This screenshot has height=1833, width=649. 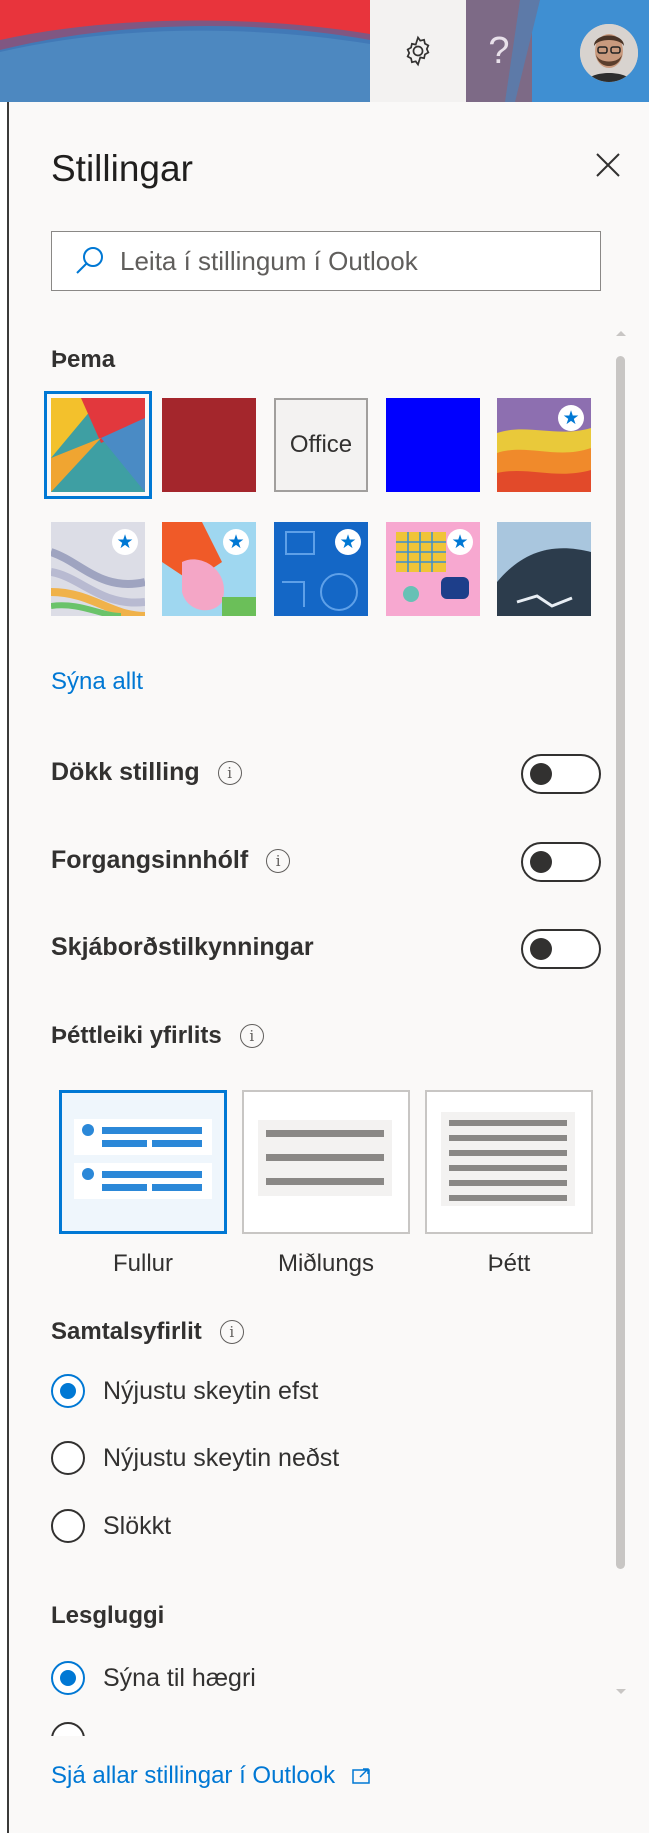 I want to click on dark-mode-toggle, so click(x=561, y=774).